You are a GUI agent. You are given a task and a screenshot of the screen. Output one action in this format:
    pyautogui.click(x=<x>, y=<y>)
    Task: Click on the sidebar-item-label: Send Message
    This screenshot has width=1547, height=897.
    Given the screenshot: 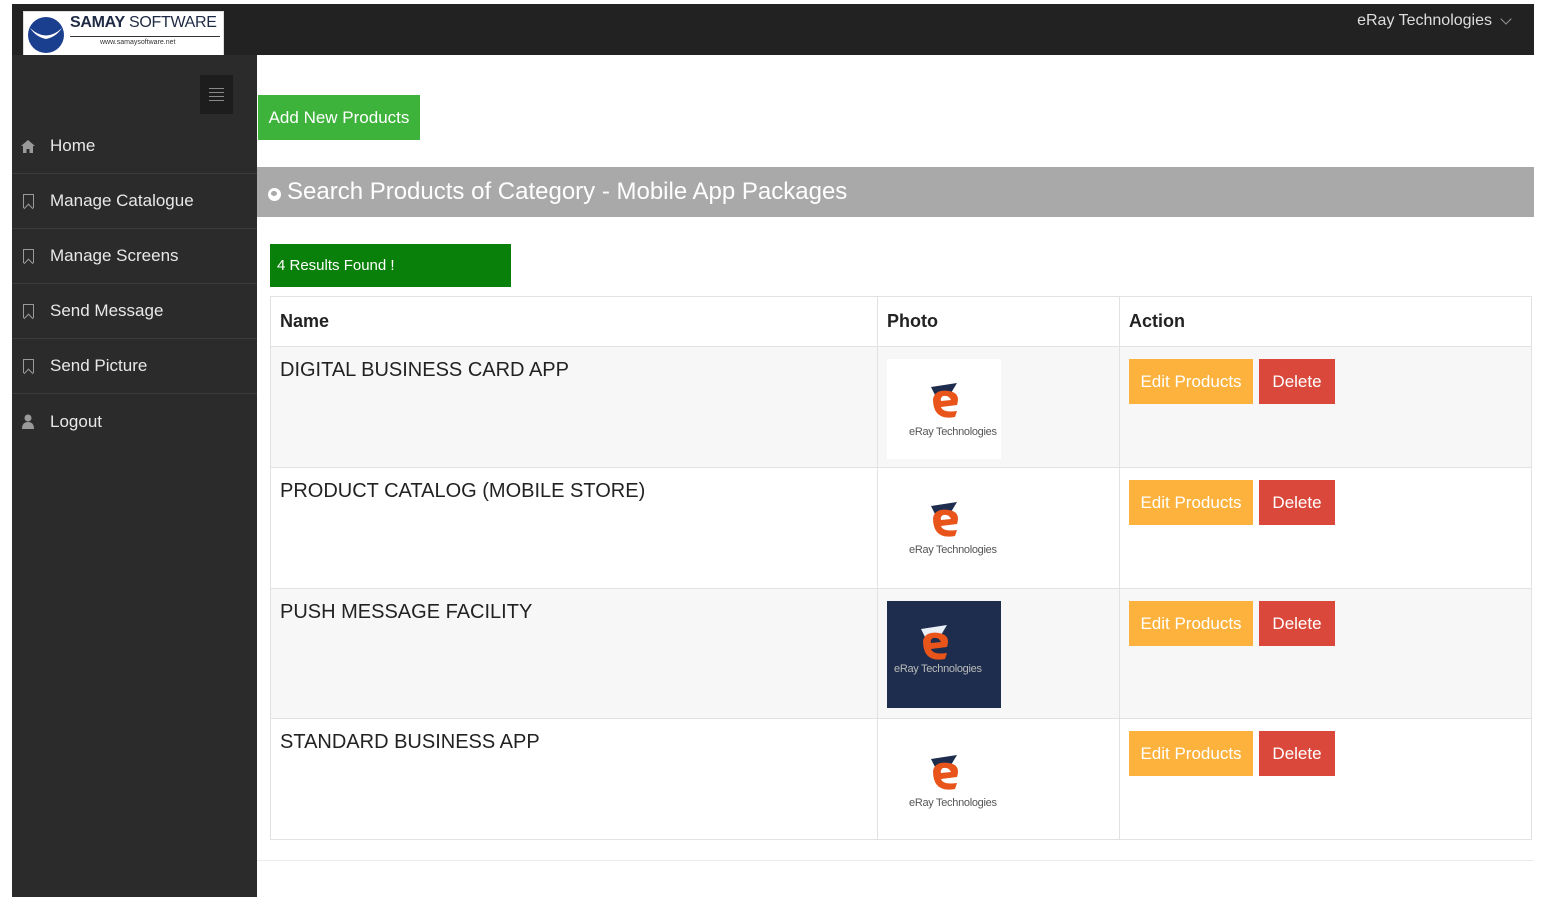 What is the action you would take?
    pyautogui.click(x=107, y=310)
    